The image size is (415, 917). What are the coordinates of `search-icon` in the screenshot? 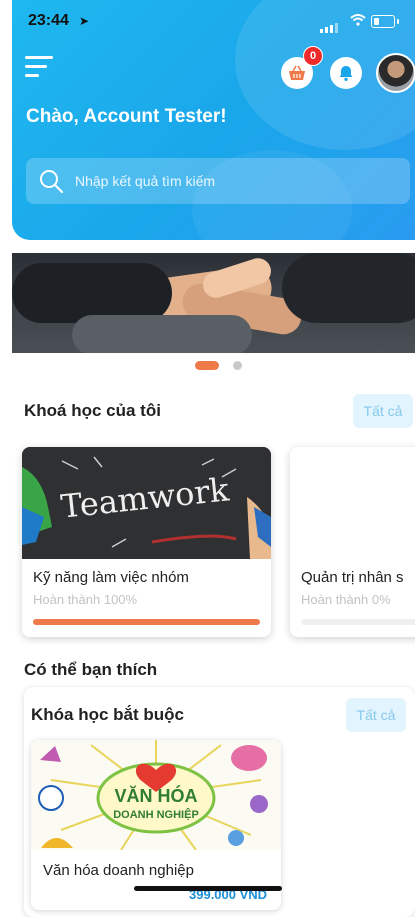 It's located at (52, 182).